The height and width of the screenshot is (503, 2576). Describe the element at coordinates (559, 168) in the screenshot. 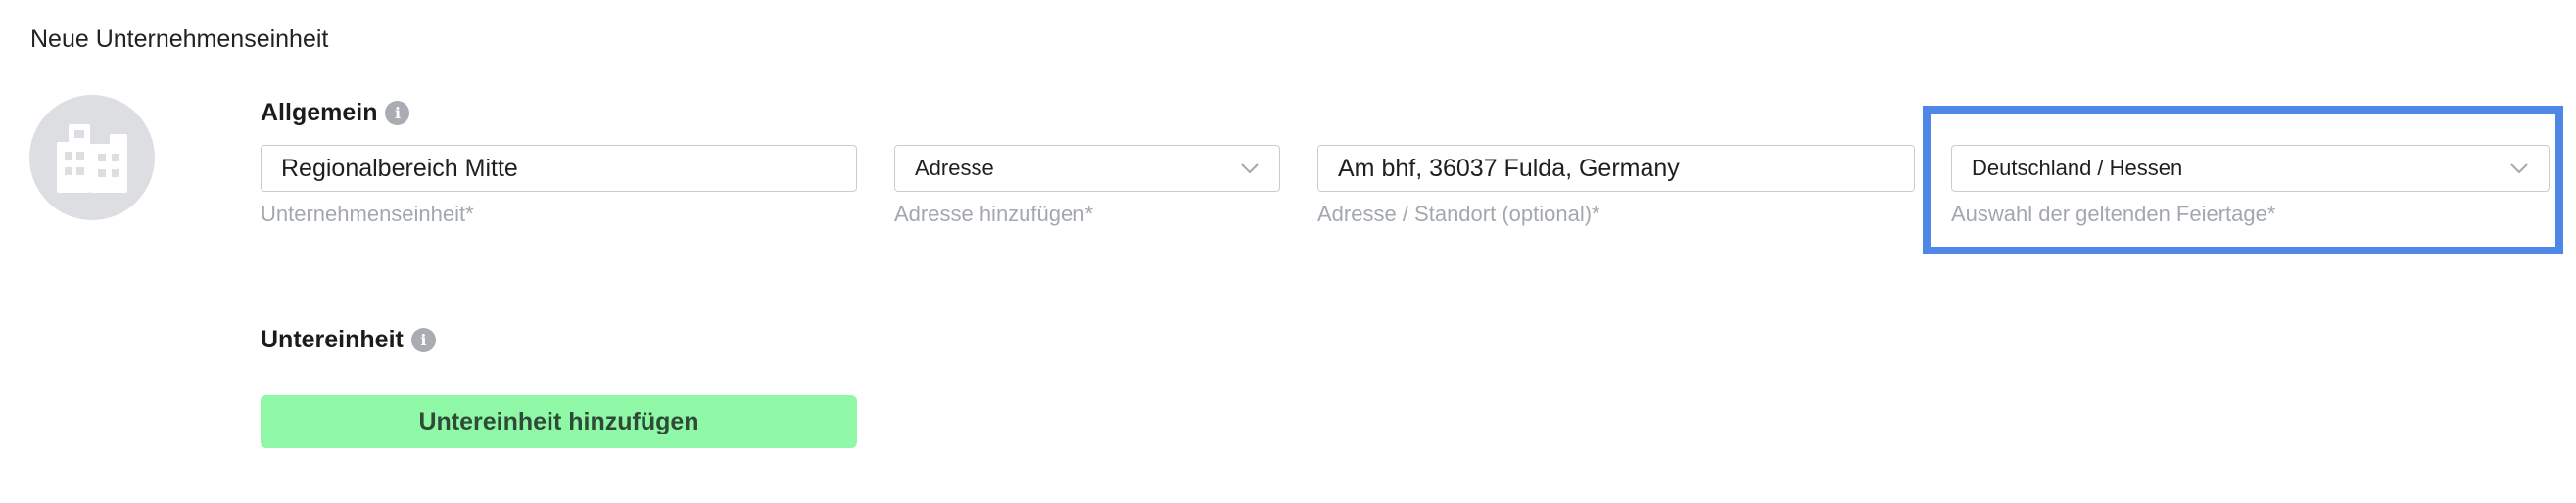

I see `unit-name-input: Regionalbereich Mitte` at that location.